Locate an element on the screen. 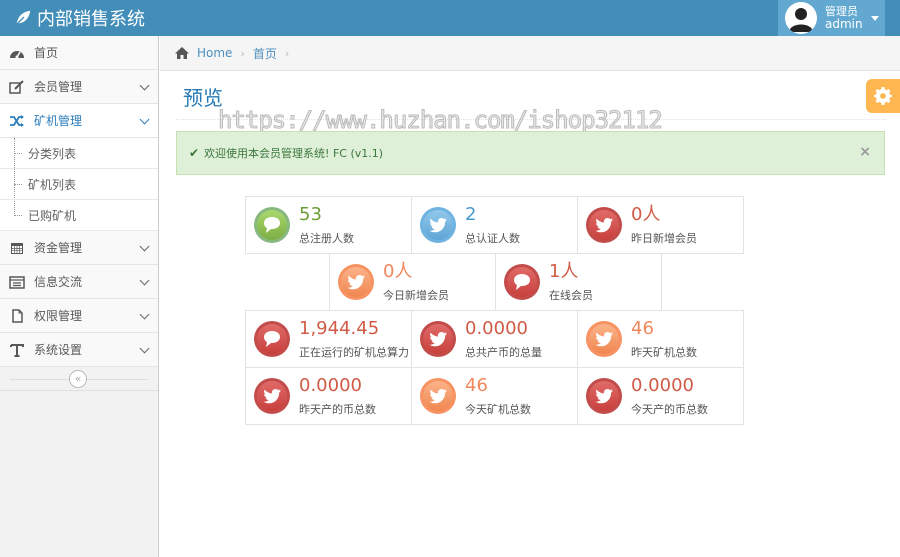  gear-icon is located at coordinates (883, 96).